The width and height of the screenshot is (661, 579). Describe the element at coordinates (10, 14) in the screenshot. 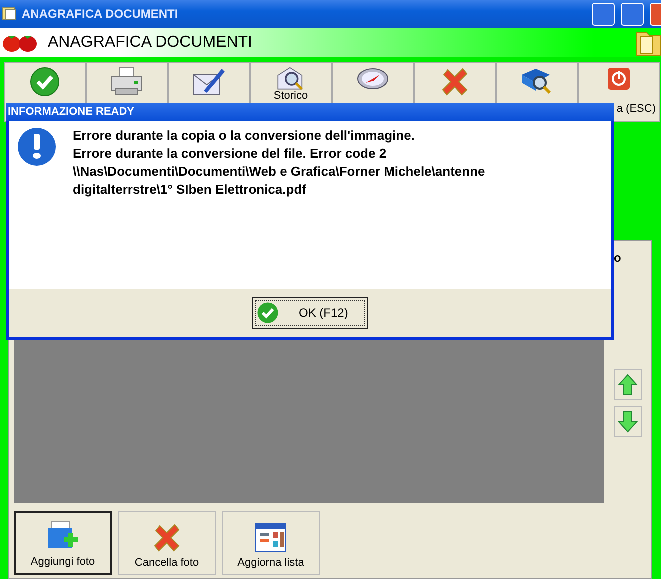

I see `app-icon` at that location.